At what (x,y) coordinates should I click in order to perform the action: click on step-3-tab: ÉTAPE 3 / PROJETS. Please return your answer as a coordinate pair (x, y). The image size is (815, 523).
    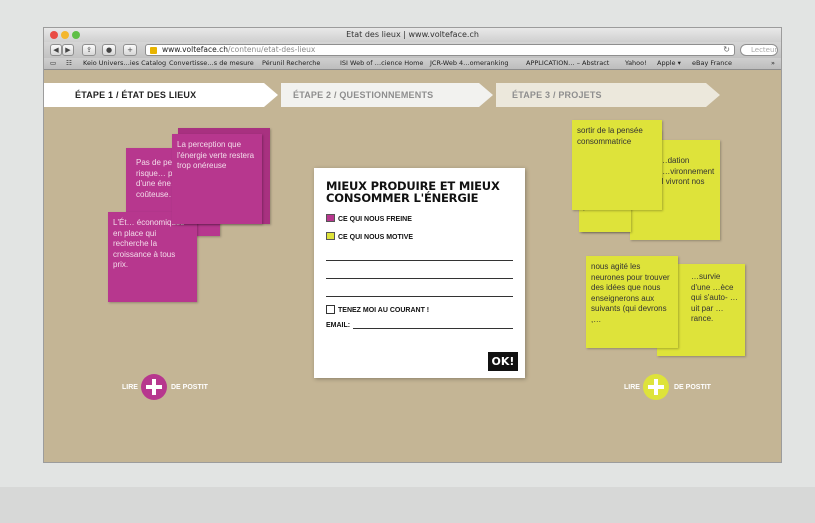
    Looking at the image, I should click on (608, 95).